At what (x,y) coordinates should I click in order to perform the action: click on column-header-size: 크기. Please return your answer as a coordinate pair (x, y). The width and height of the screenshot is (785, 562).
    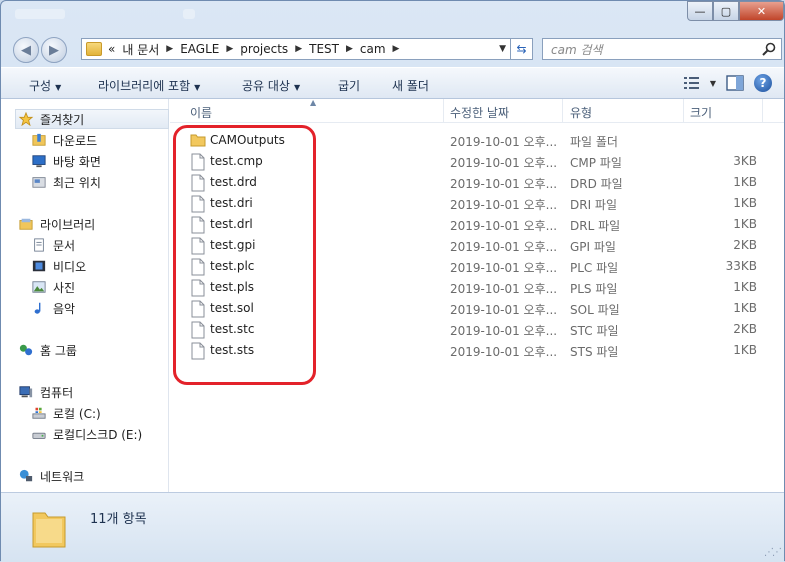
    Looking at the image, I should click on (701, 112).